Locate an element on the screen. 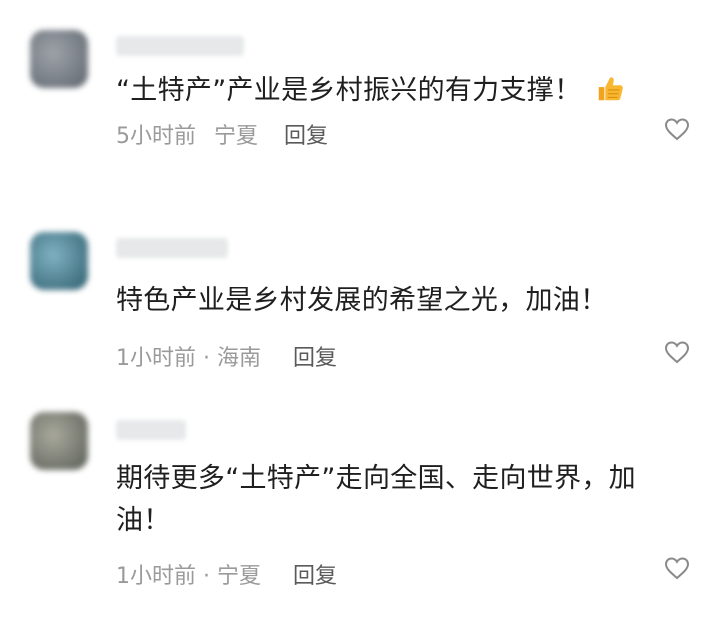  location: 宁夏 is located at coordinates (236, 136).